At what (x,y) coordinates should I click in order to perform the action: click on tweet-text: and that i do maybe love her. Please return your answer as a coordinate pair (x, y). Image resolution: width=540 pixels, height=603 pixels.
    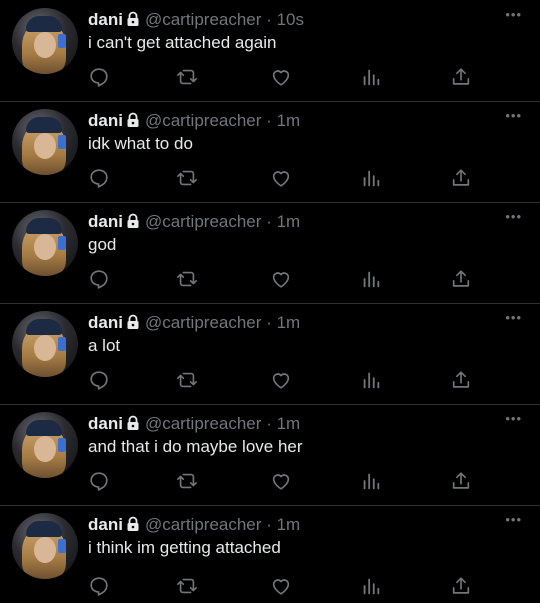
    Looking at the image, I should click on (195, 446).